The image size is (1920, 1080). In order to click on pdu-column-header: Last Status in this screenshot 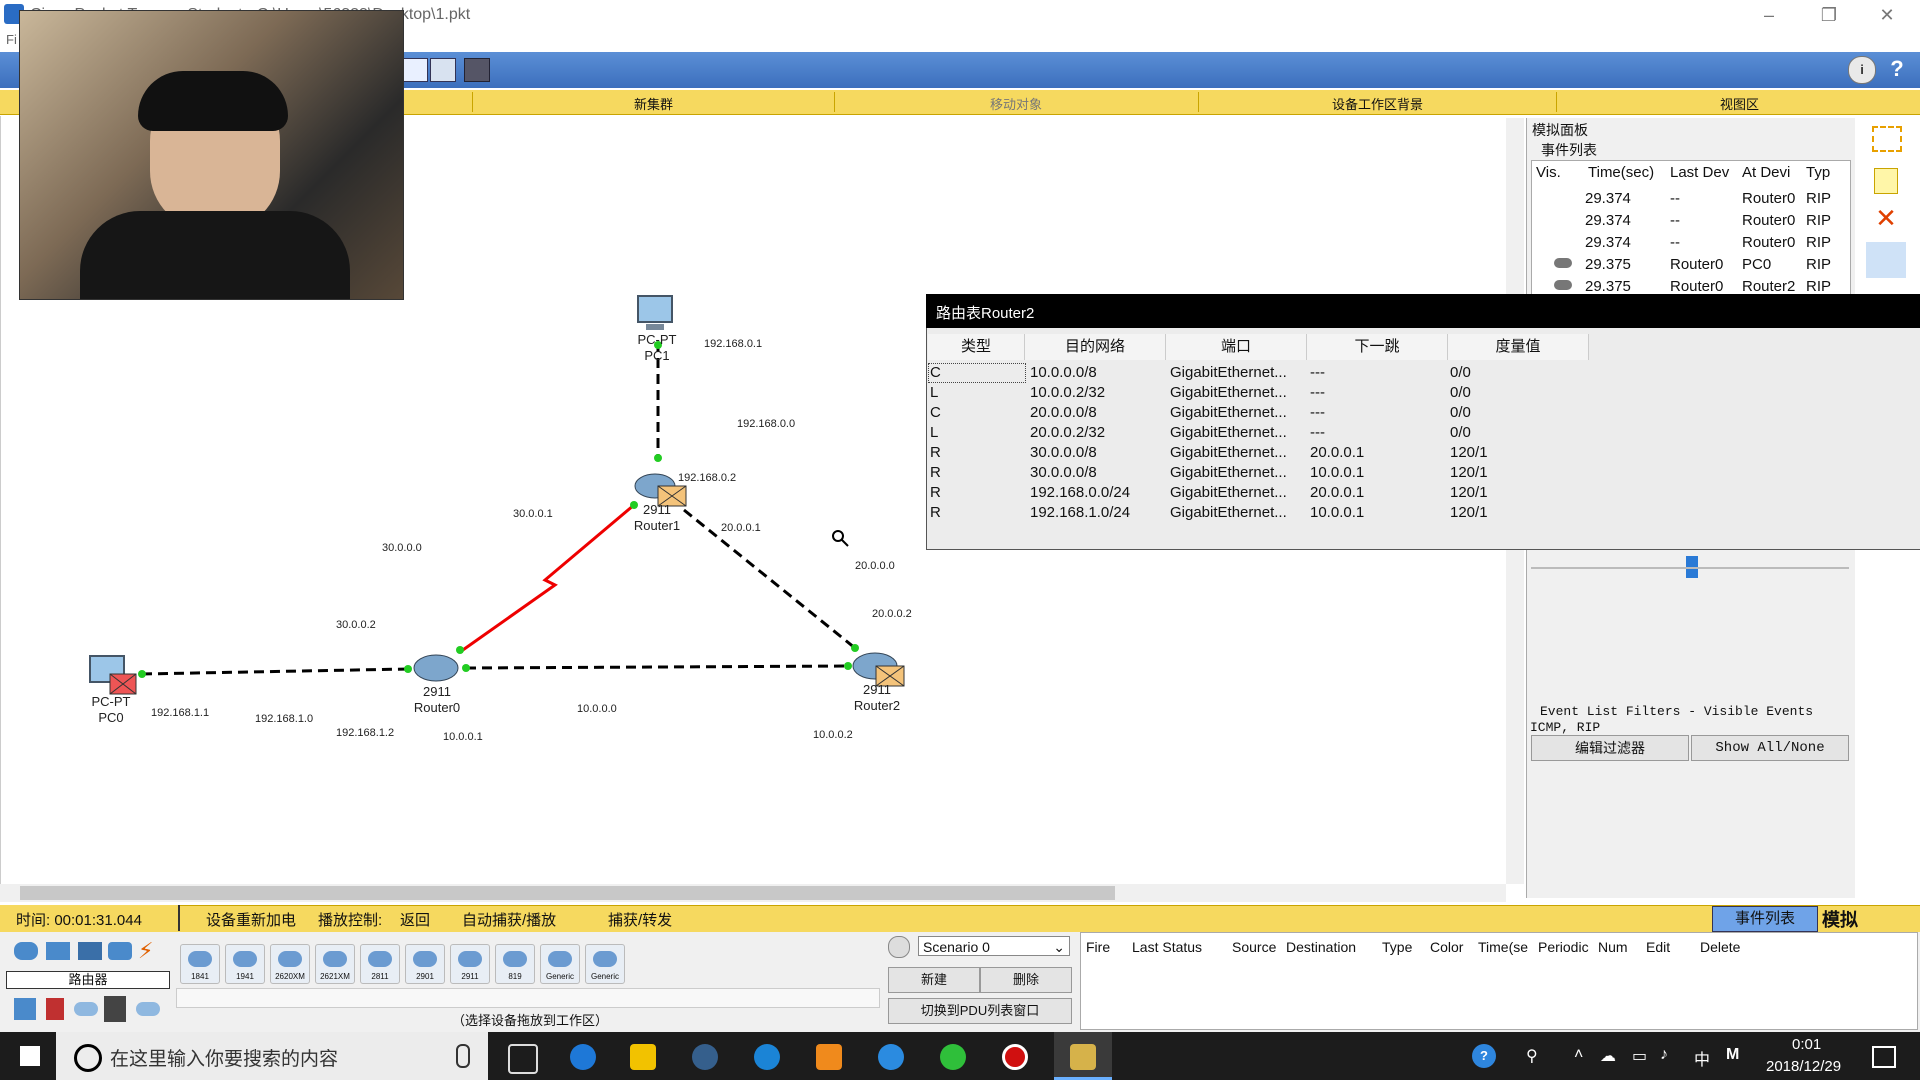, I will do `click(1167, 947)`.